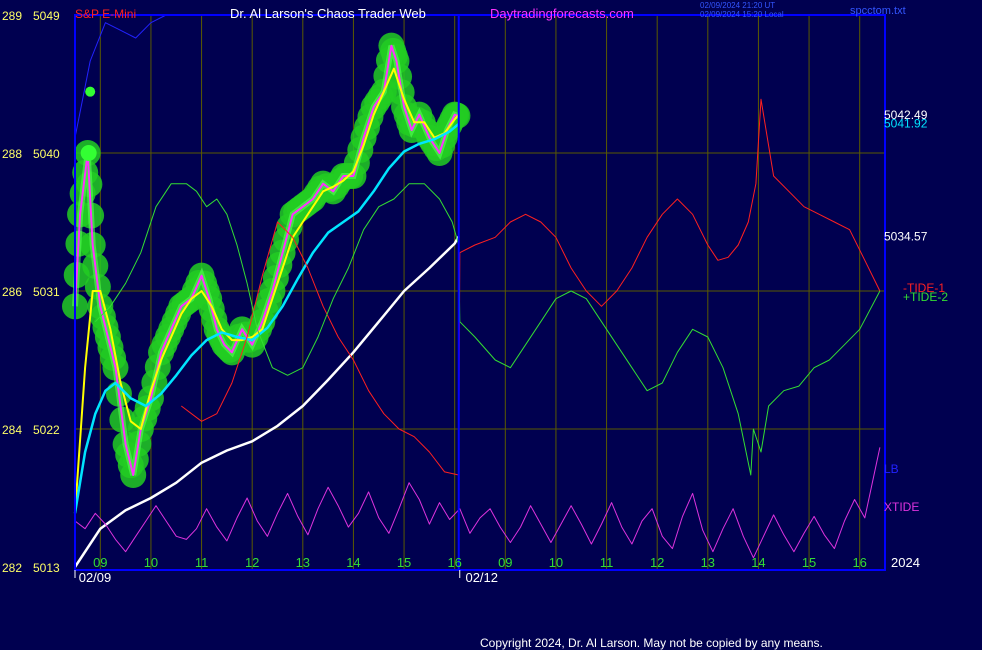 This screenshot has height=650, width=982. Describe the element at coordinates (46, 292) in the screenshot. I see `y-tick-label: 5031` at that location.